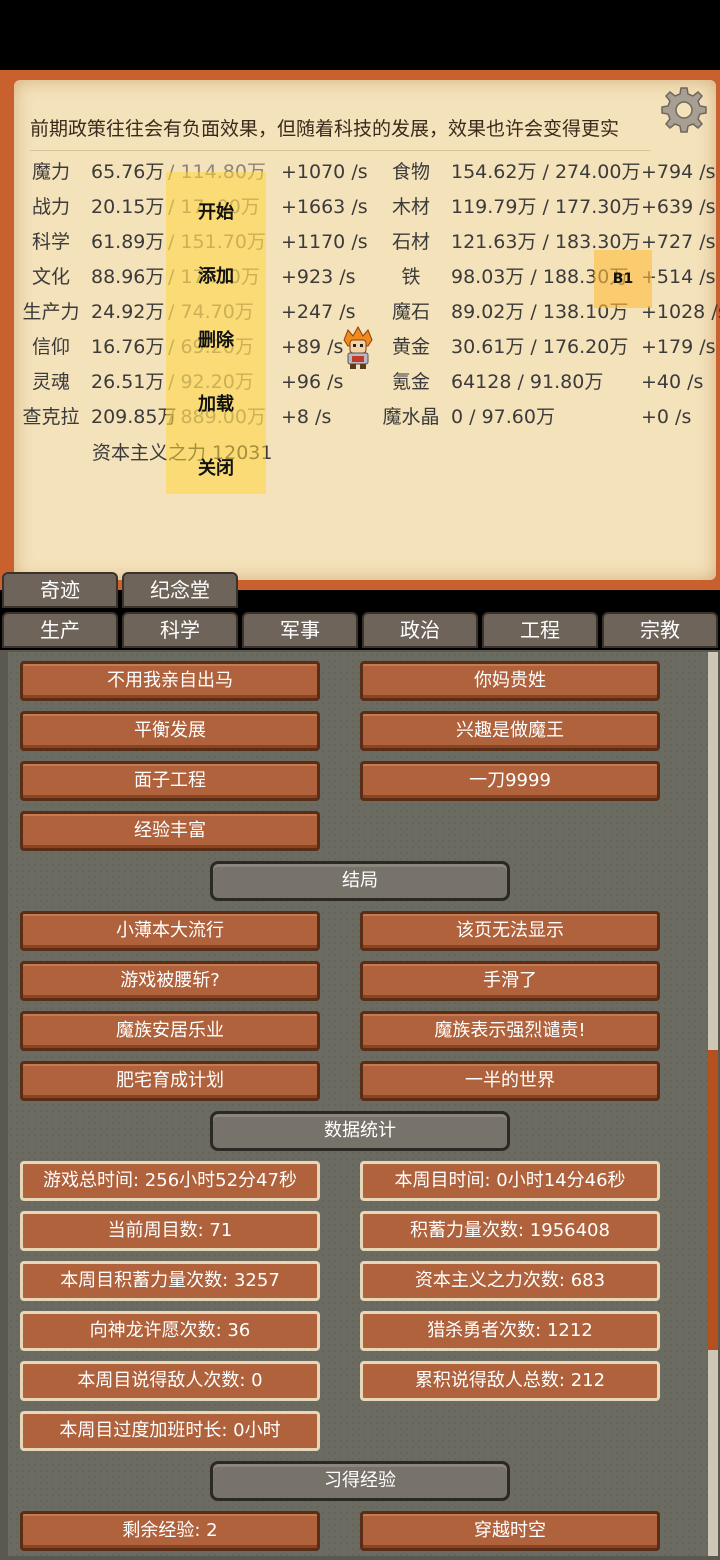 The height and width of the screenshot is (1560, 720). Describe the element at coordinates (540, 630) in the screenshot. I see `tab-engineering: 工程` at that location.